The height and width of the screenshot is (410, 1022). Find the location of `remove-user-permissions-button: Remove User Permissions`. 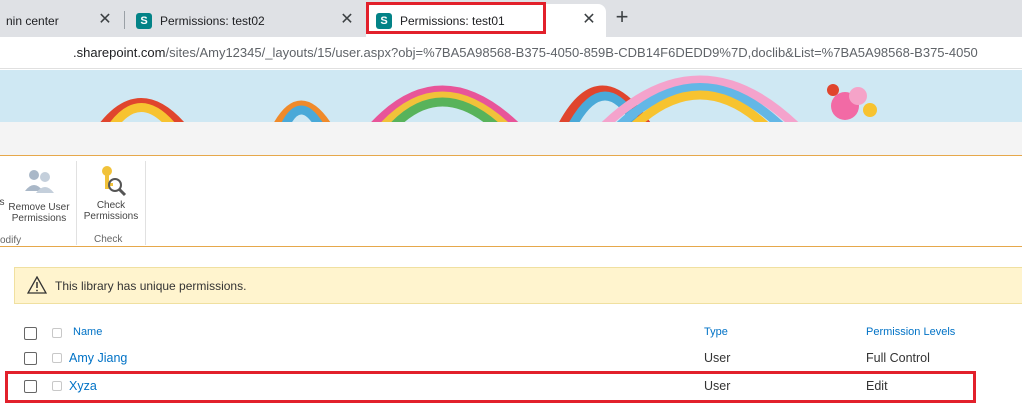

remove-user-permissions-button: Remove User Permissions is located at coordinates (39, 195).